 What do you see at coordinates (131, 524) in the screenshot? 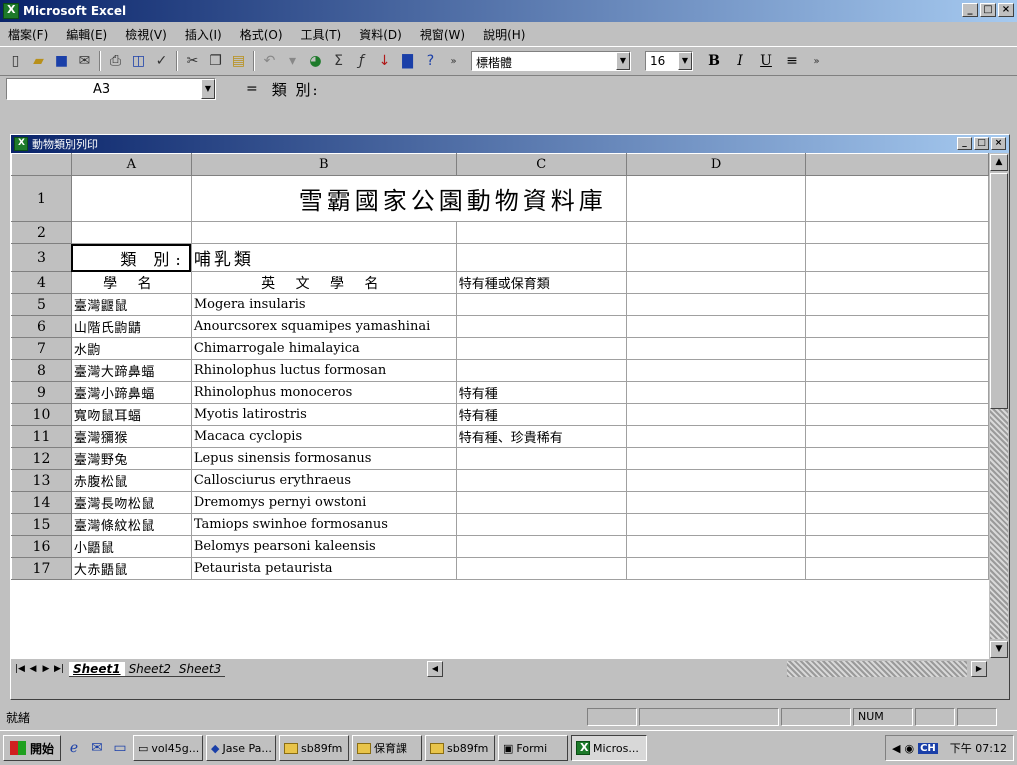
I see `cell-a15: 臺灣條紋松鼠` at bounding box center [131, 524].